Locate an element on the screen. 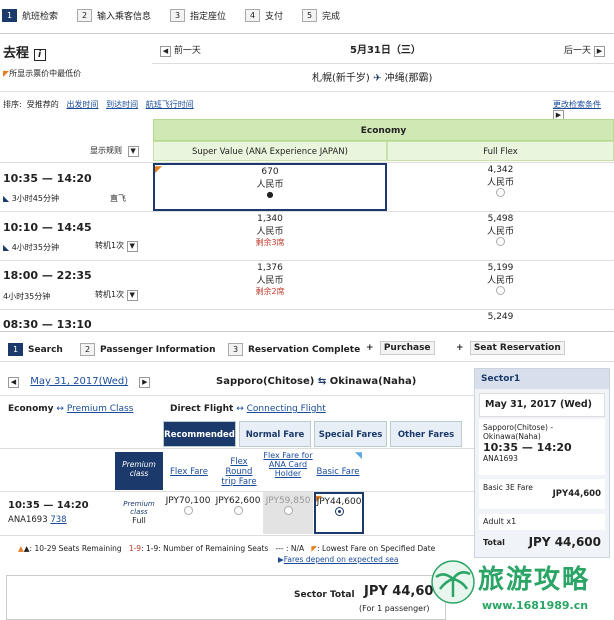 Image resolution: width=614 pixels, height=620 pixels. en-step-3: 3 Reservation Complete is located at coordinates (294, 349).